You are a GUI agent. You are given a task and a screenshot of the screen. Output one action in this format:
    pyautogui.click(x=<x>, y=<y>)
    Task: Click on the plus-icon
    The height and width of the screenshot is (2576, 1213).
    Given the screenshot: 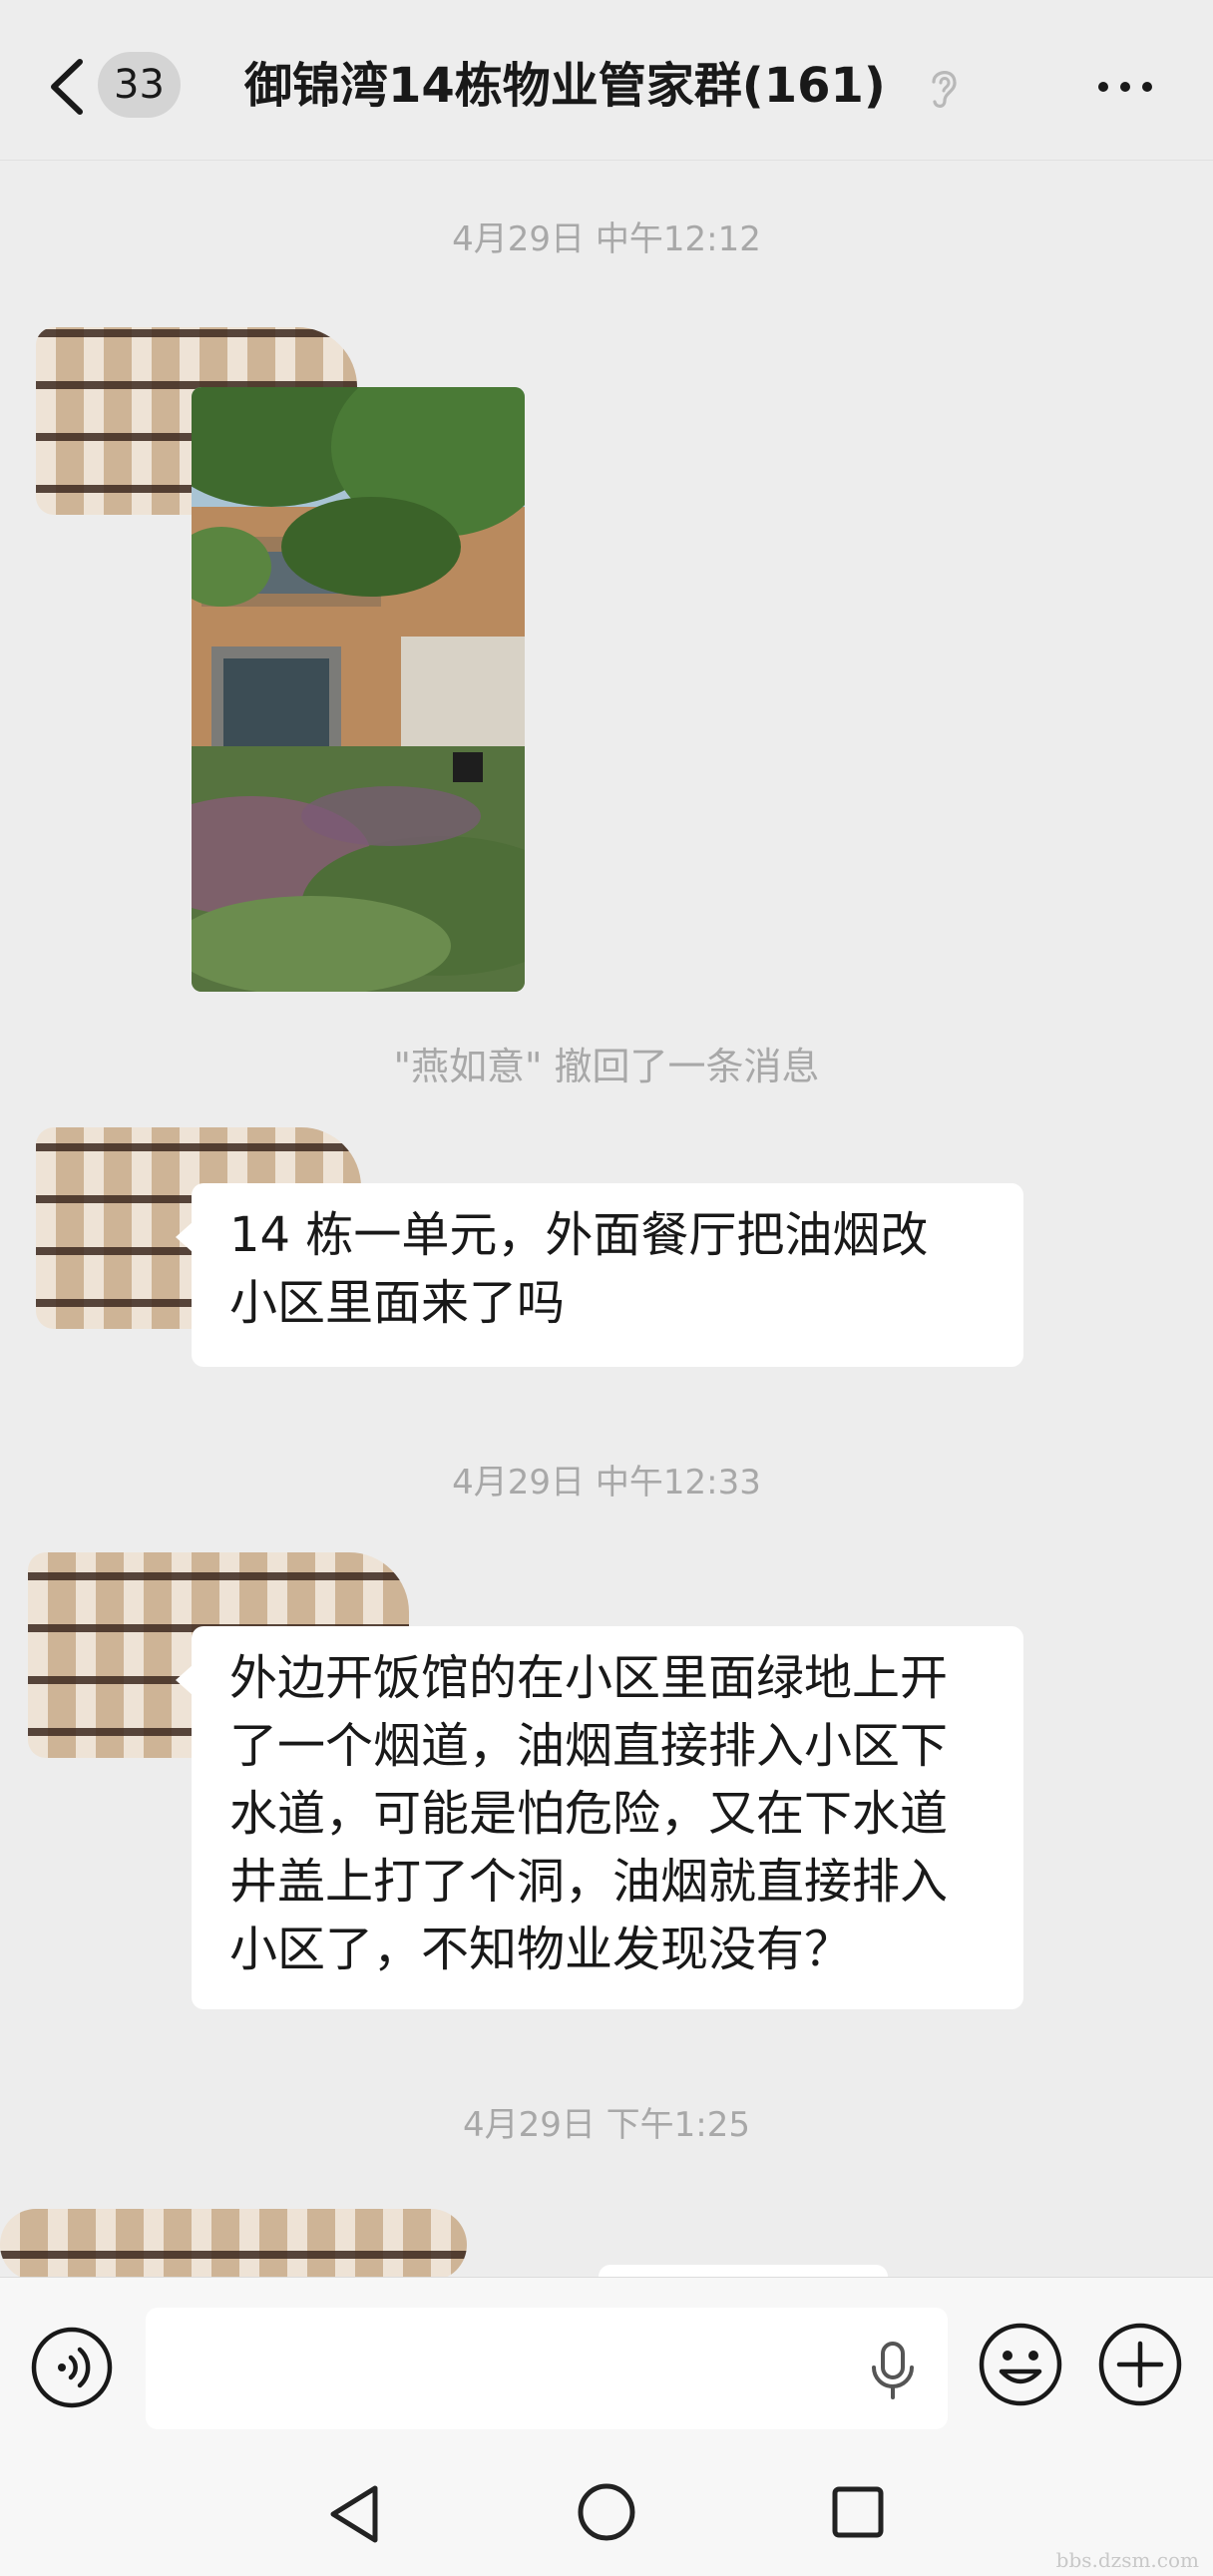 What is the action you would take?
    pyautogui.click(x=1140, y=2364)
    